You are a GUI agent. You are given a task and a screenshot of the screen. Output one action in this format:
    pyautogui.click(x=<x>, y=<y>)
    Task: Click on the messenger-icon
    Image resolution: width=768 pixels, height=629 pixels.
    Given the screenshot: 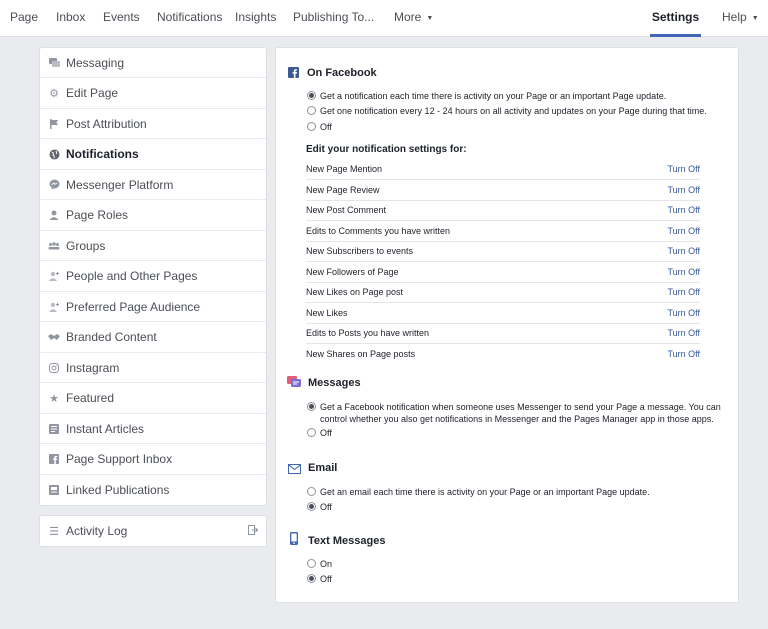 What is the action you would take?
    pyautogui.click(x=54, y=185)
    